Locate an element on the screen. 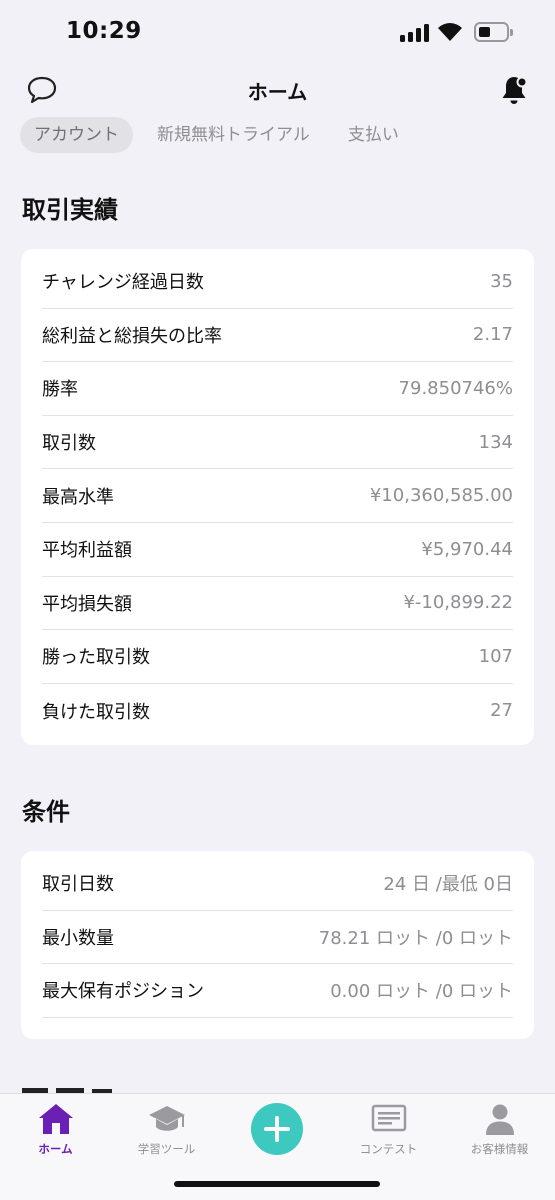 This screenshot has width=555, height=1200. nav-item-home: ホーム is located at coordinates (55, 1129).